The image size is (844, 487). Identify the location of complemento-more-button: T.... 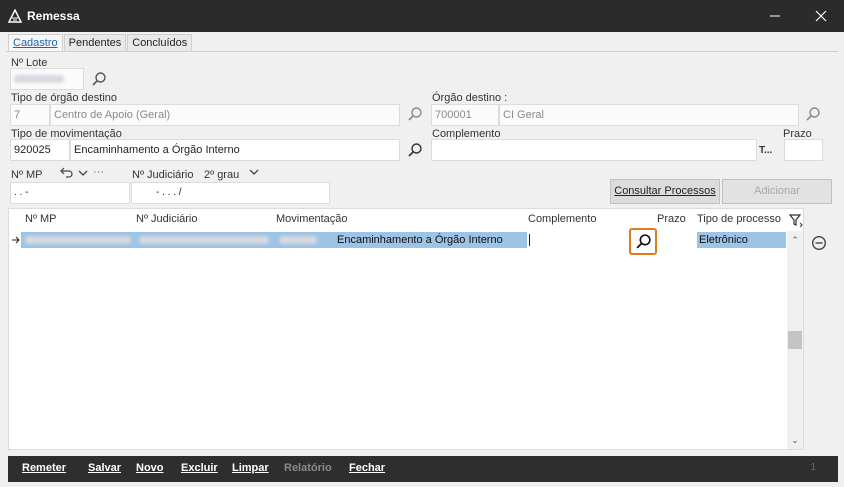
(765, 150).